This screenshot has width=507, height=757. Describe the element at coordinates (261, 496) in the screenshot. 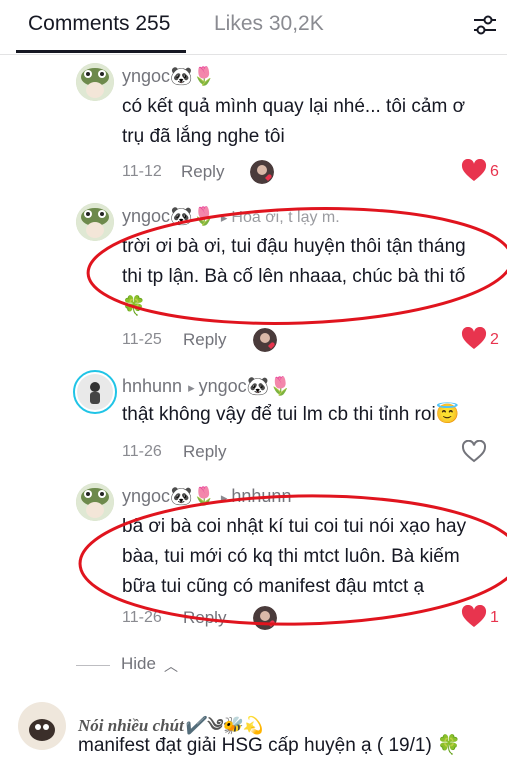

I see `reply-to-user: hnhunn` at that location.